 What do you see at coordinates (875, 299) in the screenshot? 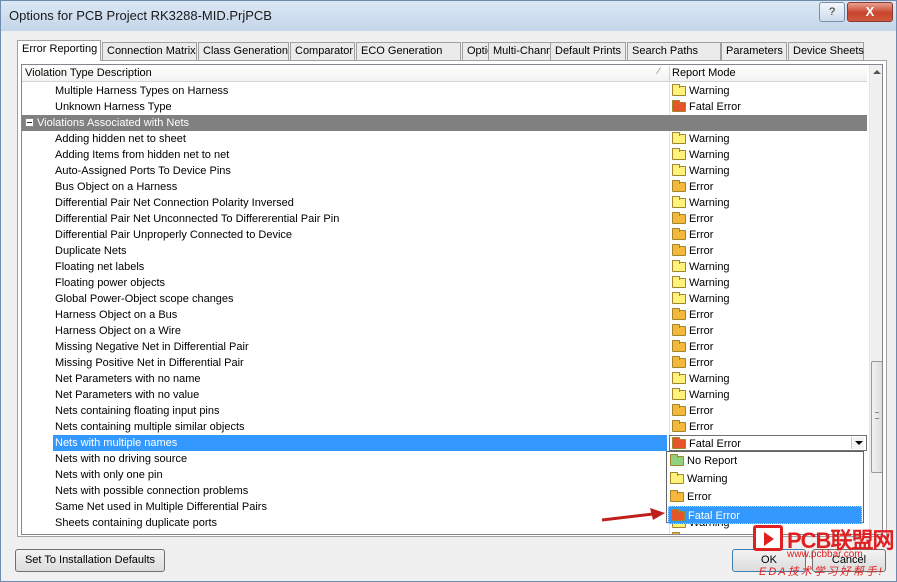
I see `vertical-scrollbar` at bounding box center [875, 299].